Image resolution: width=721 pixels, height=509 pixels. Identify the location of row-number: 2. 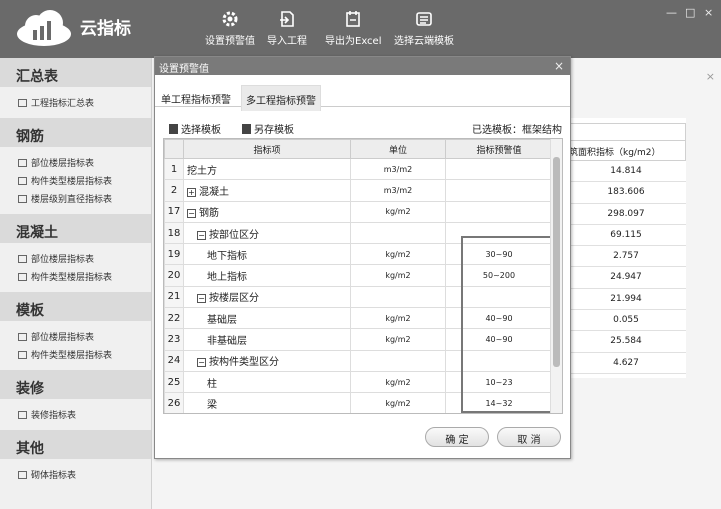
(174, 190).